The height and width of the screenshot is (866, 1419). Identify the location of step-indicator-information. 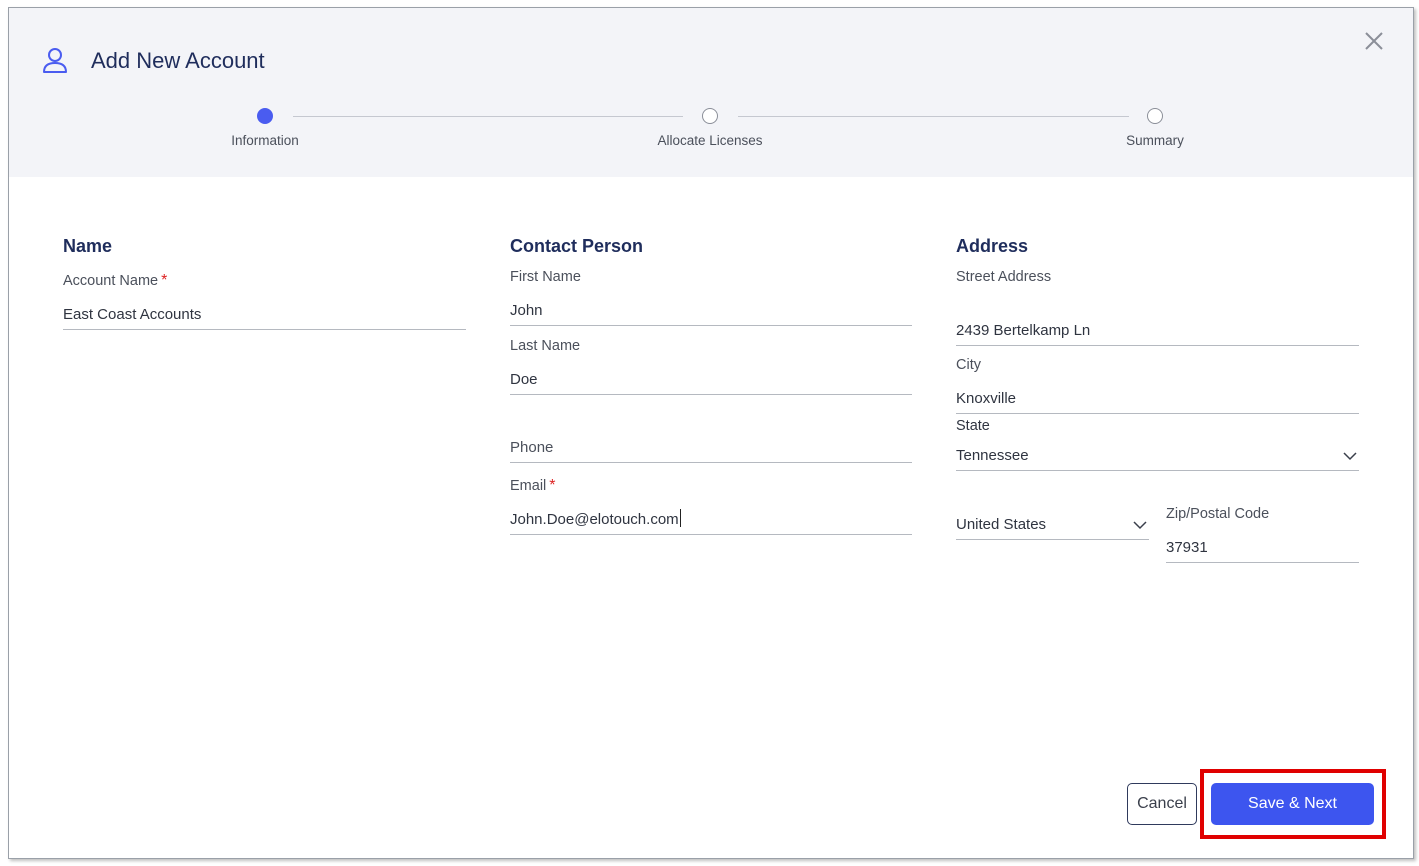
(265, 116).